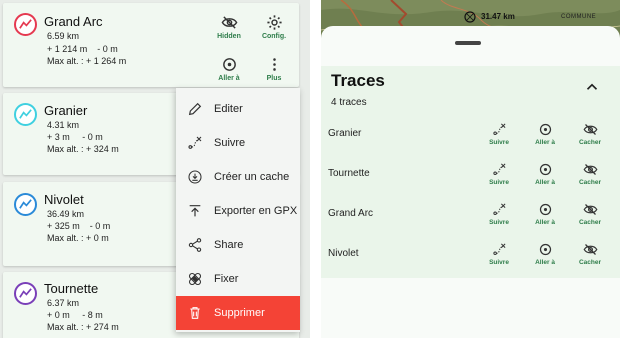 The height and width of the screenshot is (338, 620). I want to click on trace-row-name: Nivolet, so click(343, 253).